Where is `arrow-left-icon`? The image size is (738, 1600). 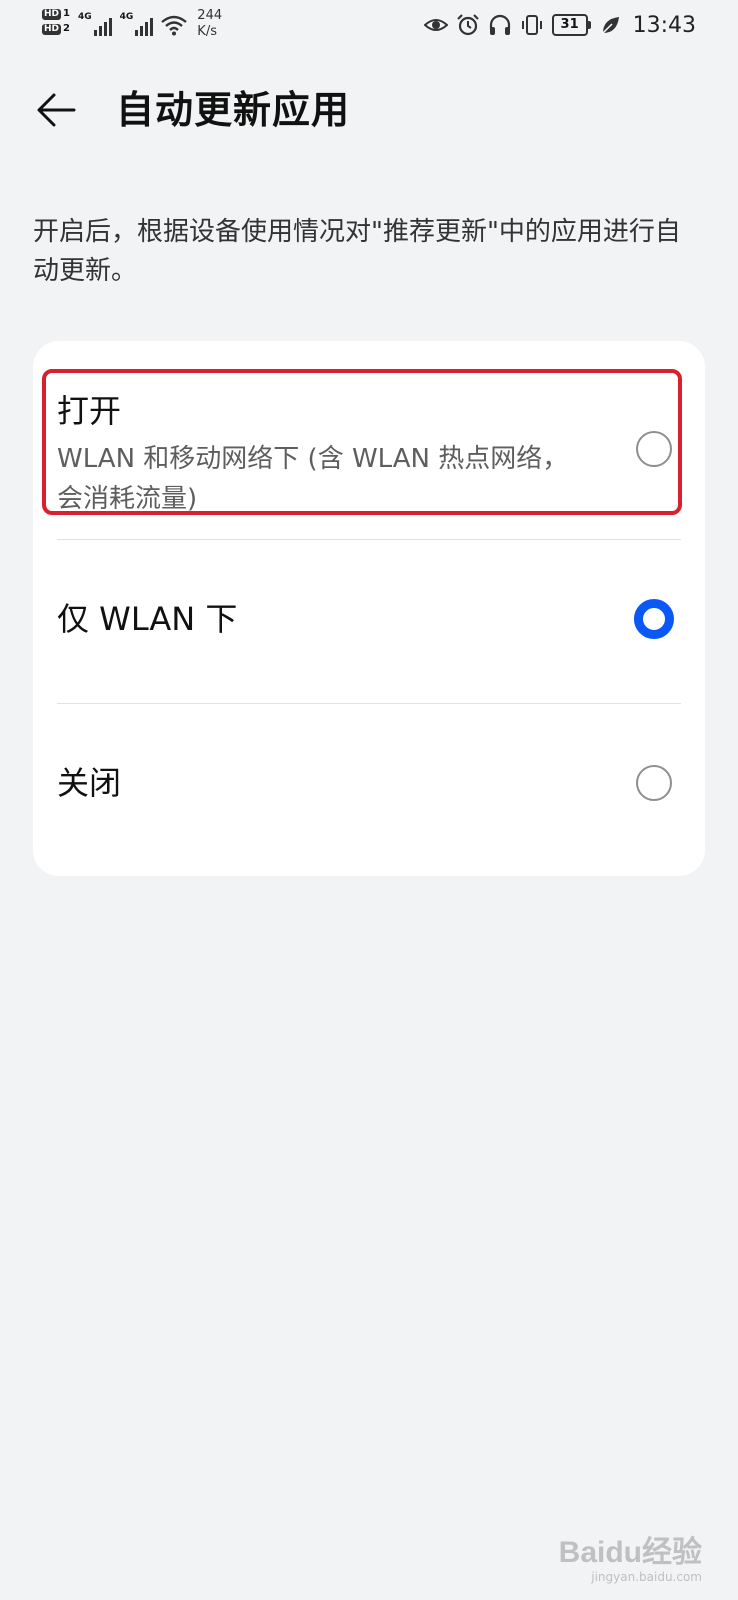
arrow-left-icon is located at coordinates (56, 110).